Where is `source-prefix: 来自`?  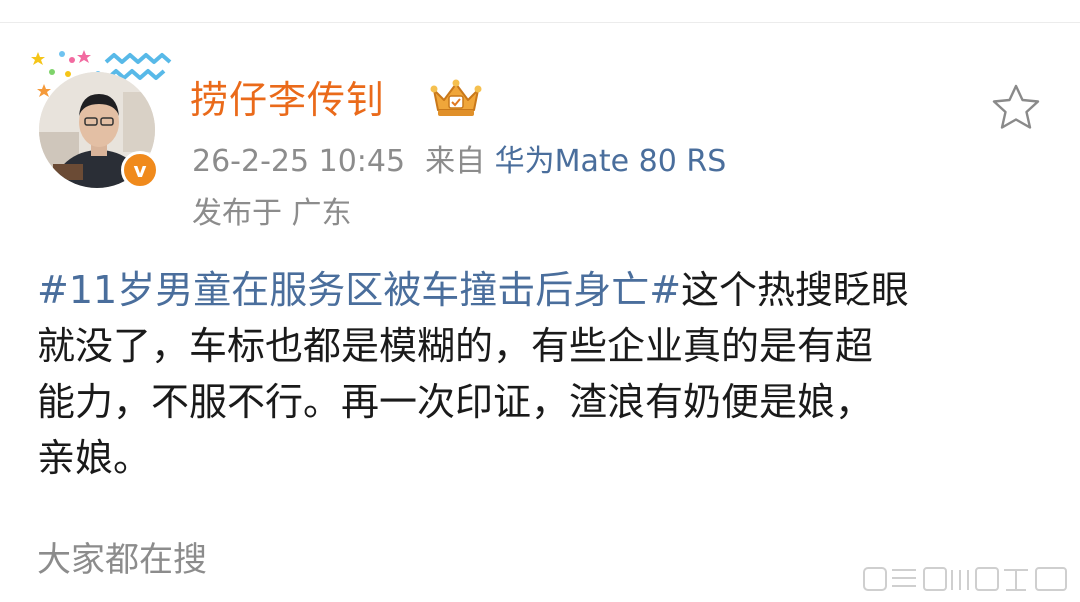 source-prefix: 来自 is located at coordinates (455, 161).